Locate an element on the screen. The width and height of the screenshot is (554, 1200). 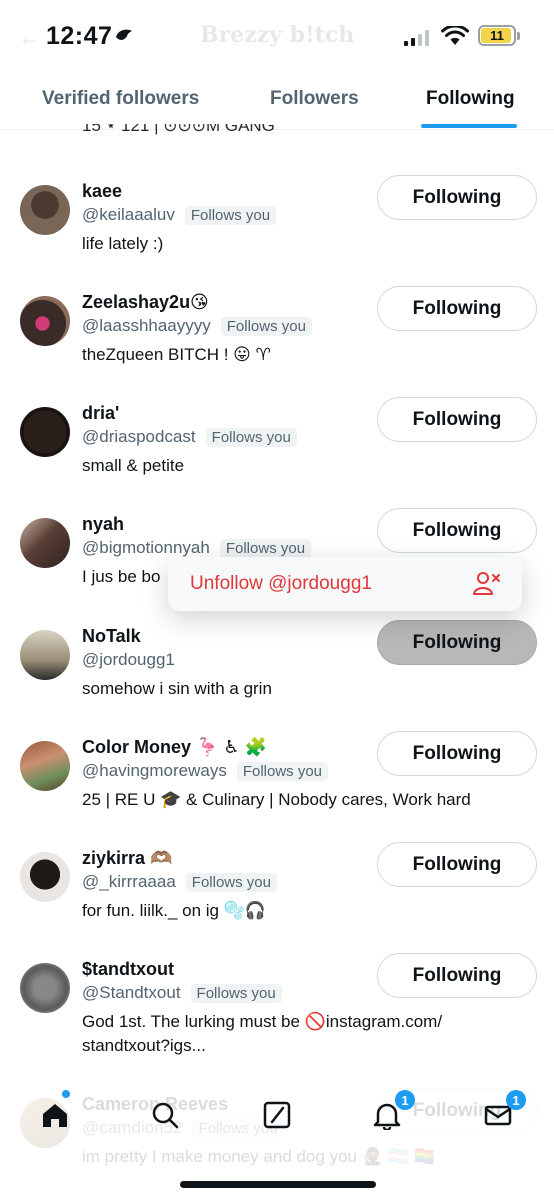
follow-tabs: Verified followers Followers Following is located at coordinates (277, 99).